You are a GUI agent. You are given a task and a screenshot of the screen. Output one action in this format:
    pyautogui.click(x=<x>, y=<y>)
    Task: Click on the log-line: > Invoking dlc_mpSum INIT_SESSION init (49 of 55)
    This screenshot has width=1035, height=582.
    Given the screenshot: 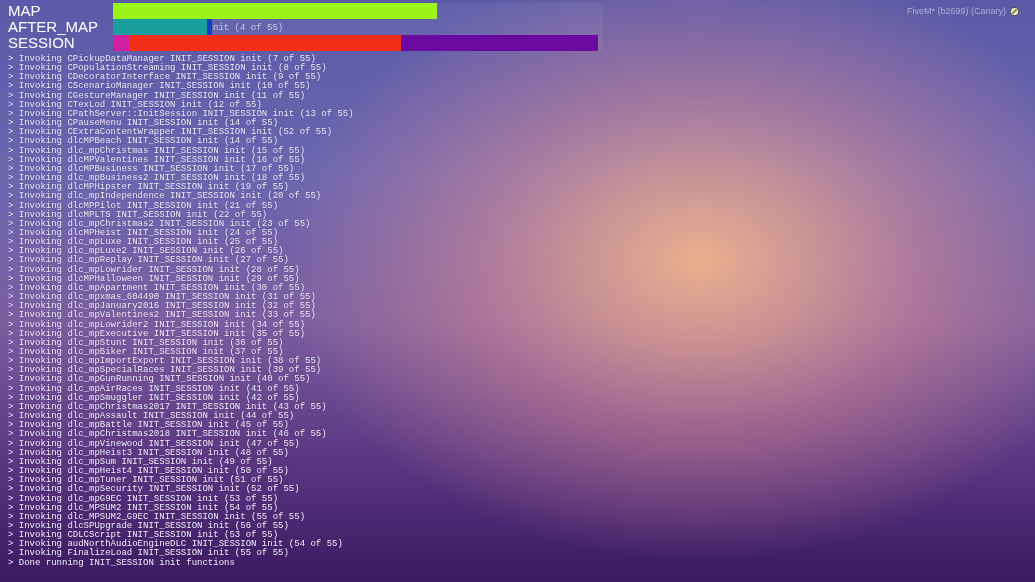 What is the action you would take?
    pyautogui.click(x=140, y=462)
    